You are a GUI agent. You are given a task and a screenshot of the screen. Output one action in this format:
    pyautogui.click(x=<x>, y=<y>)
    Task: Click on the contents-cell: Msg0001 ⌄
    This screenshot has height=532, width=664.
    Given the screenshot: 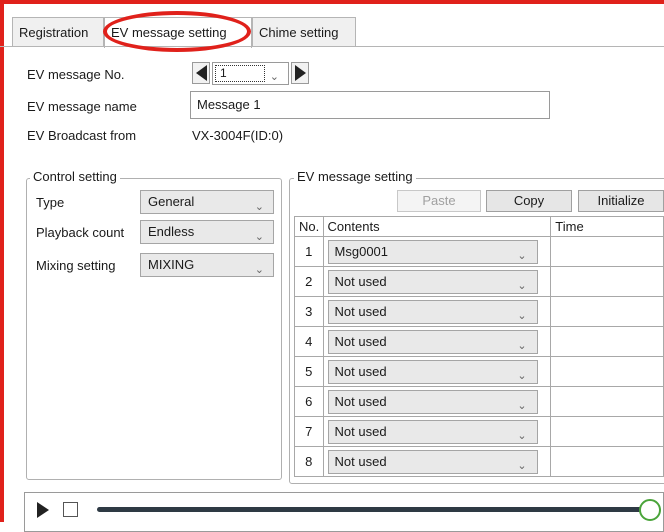 What is the action you would take?
    pyautogui.click(x=437, y=251)
    